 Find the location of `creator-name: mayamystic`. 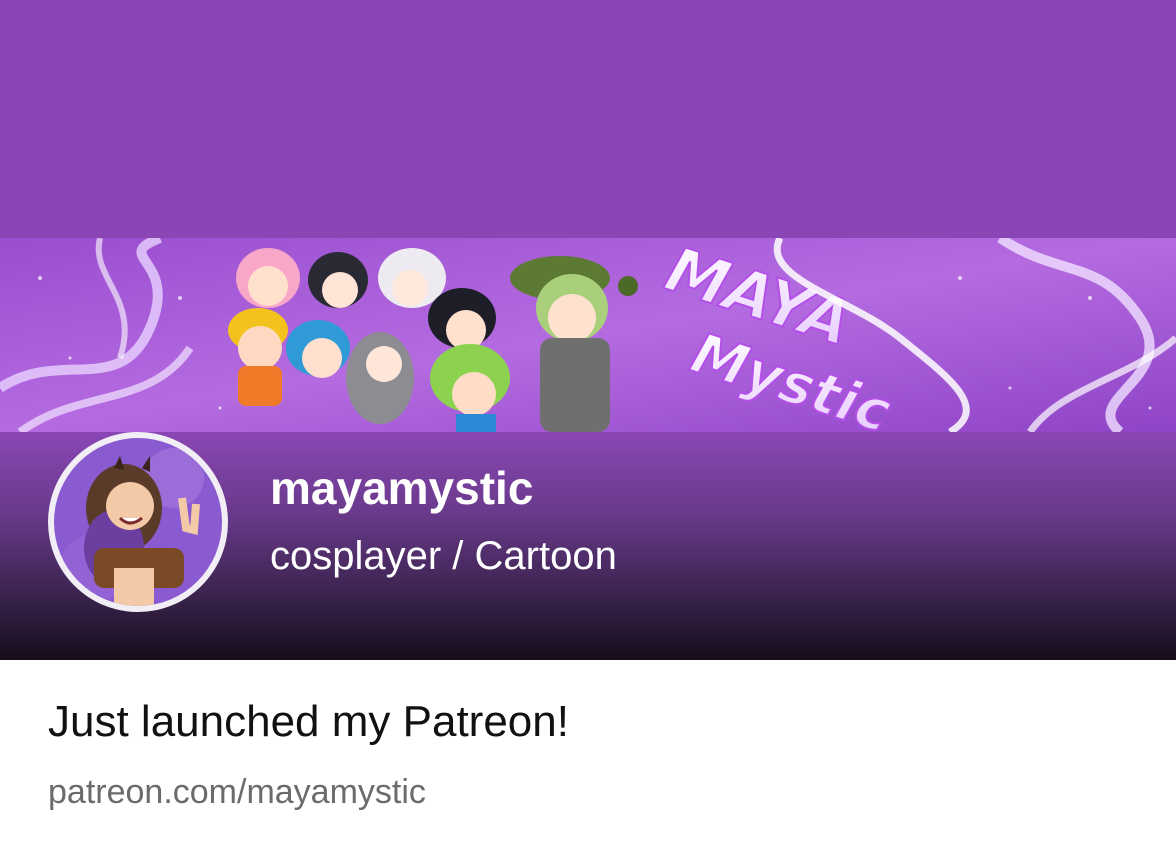

creator-name: mayamystic is located at coordinates (401, 488).